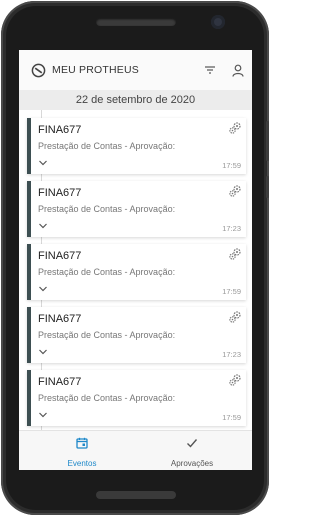 The width and height of the screenshot is (320, 518). Describe the element at coordinates (135, 100) in the screenshot. I see `date-header: 22 de setembro de 2020` at that location.